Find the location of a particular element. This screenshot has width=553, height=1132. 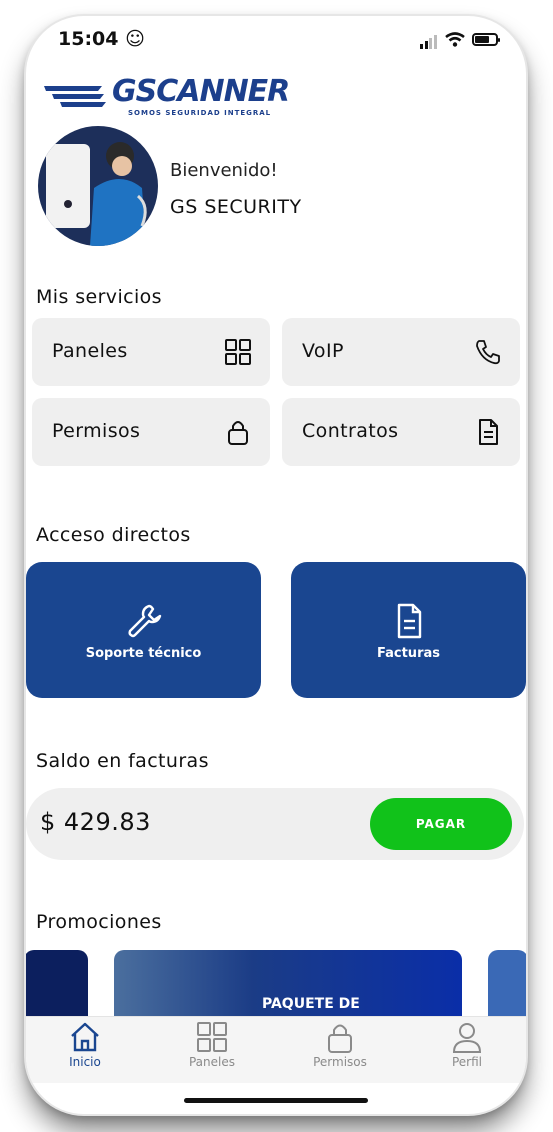

user-name: GS SECURITY is located at coordinates (236, 207).